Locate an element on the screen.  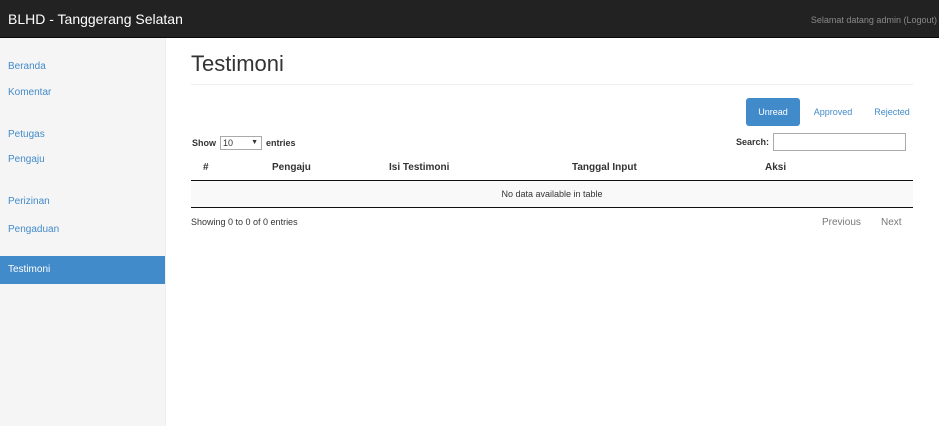
sidebar-item-perizinan: Perizinan is located at coordinates (29, 201).